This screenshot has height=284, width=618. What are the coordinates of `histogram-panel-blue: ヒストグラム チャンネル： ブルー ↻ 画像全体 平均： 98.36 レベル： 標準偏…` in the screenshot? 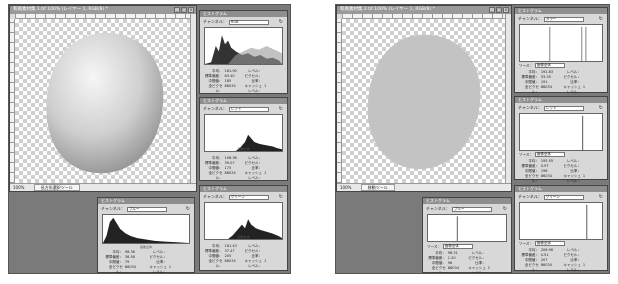 It's located at (146, 235).